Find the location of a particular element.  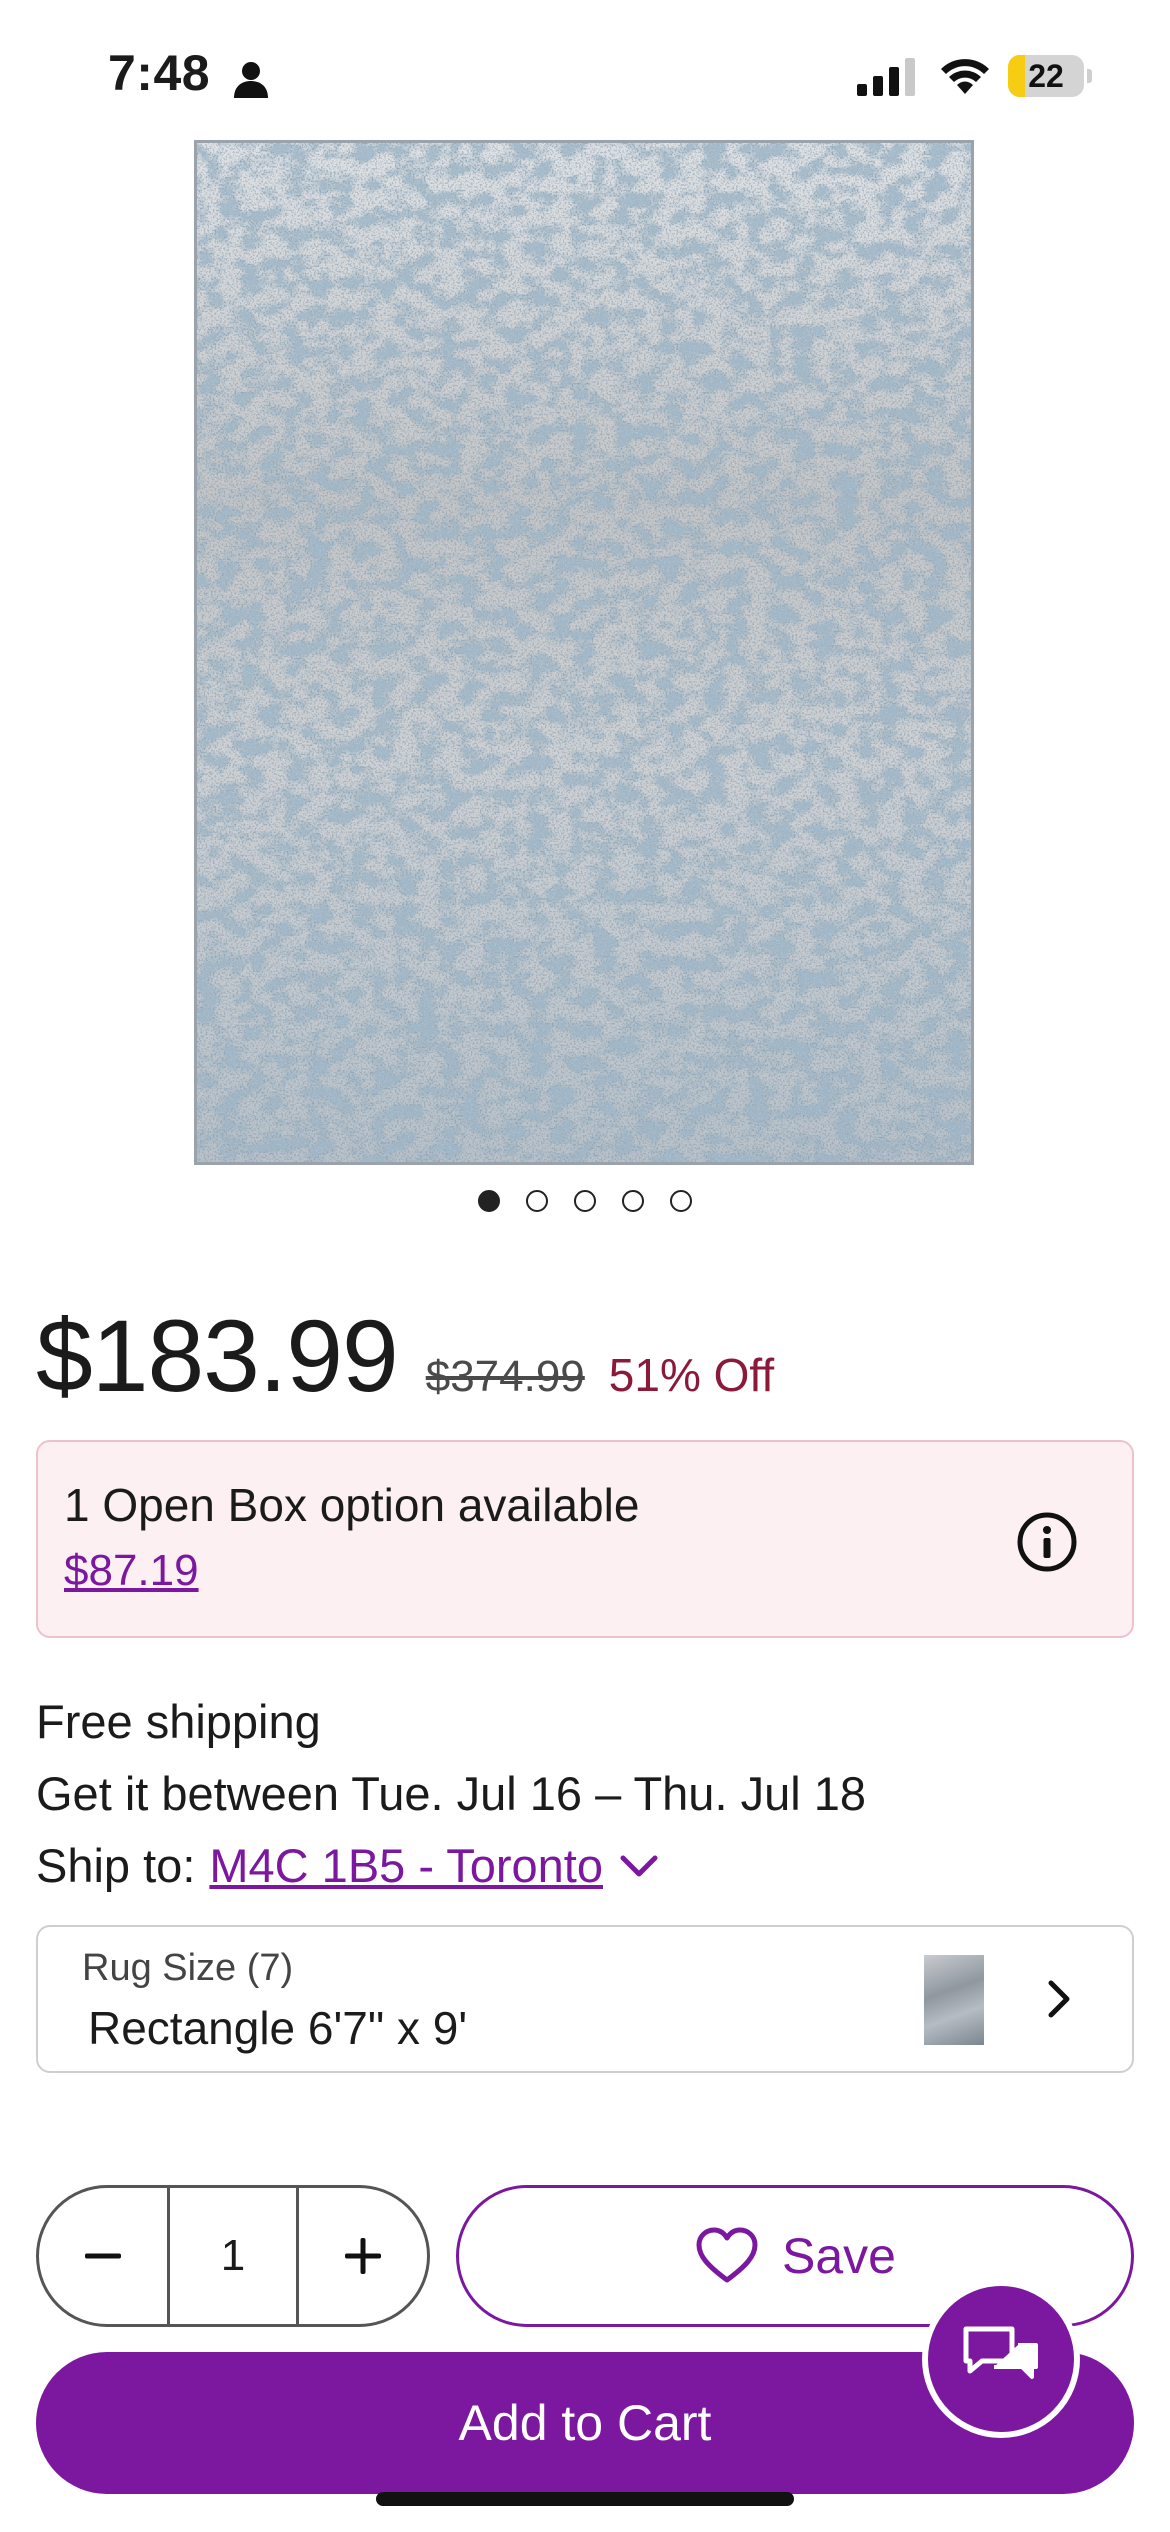

open-box-banner: 1 Open Box option available $87.19 is located at coordinates (585, 1539).